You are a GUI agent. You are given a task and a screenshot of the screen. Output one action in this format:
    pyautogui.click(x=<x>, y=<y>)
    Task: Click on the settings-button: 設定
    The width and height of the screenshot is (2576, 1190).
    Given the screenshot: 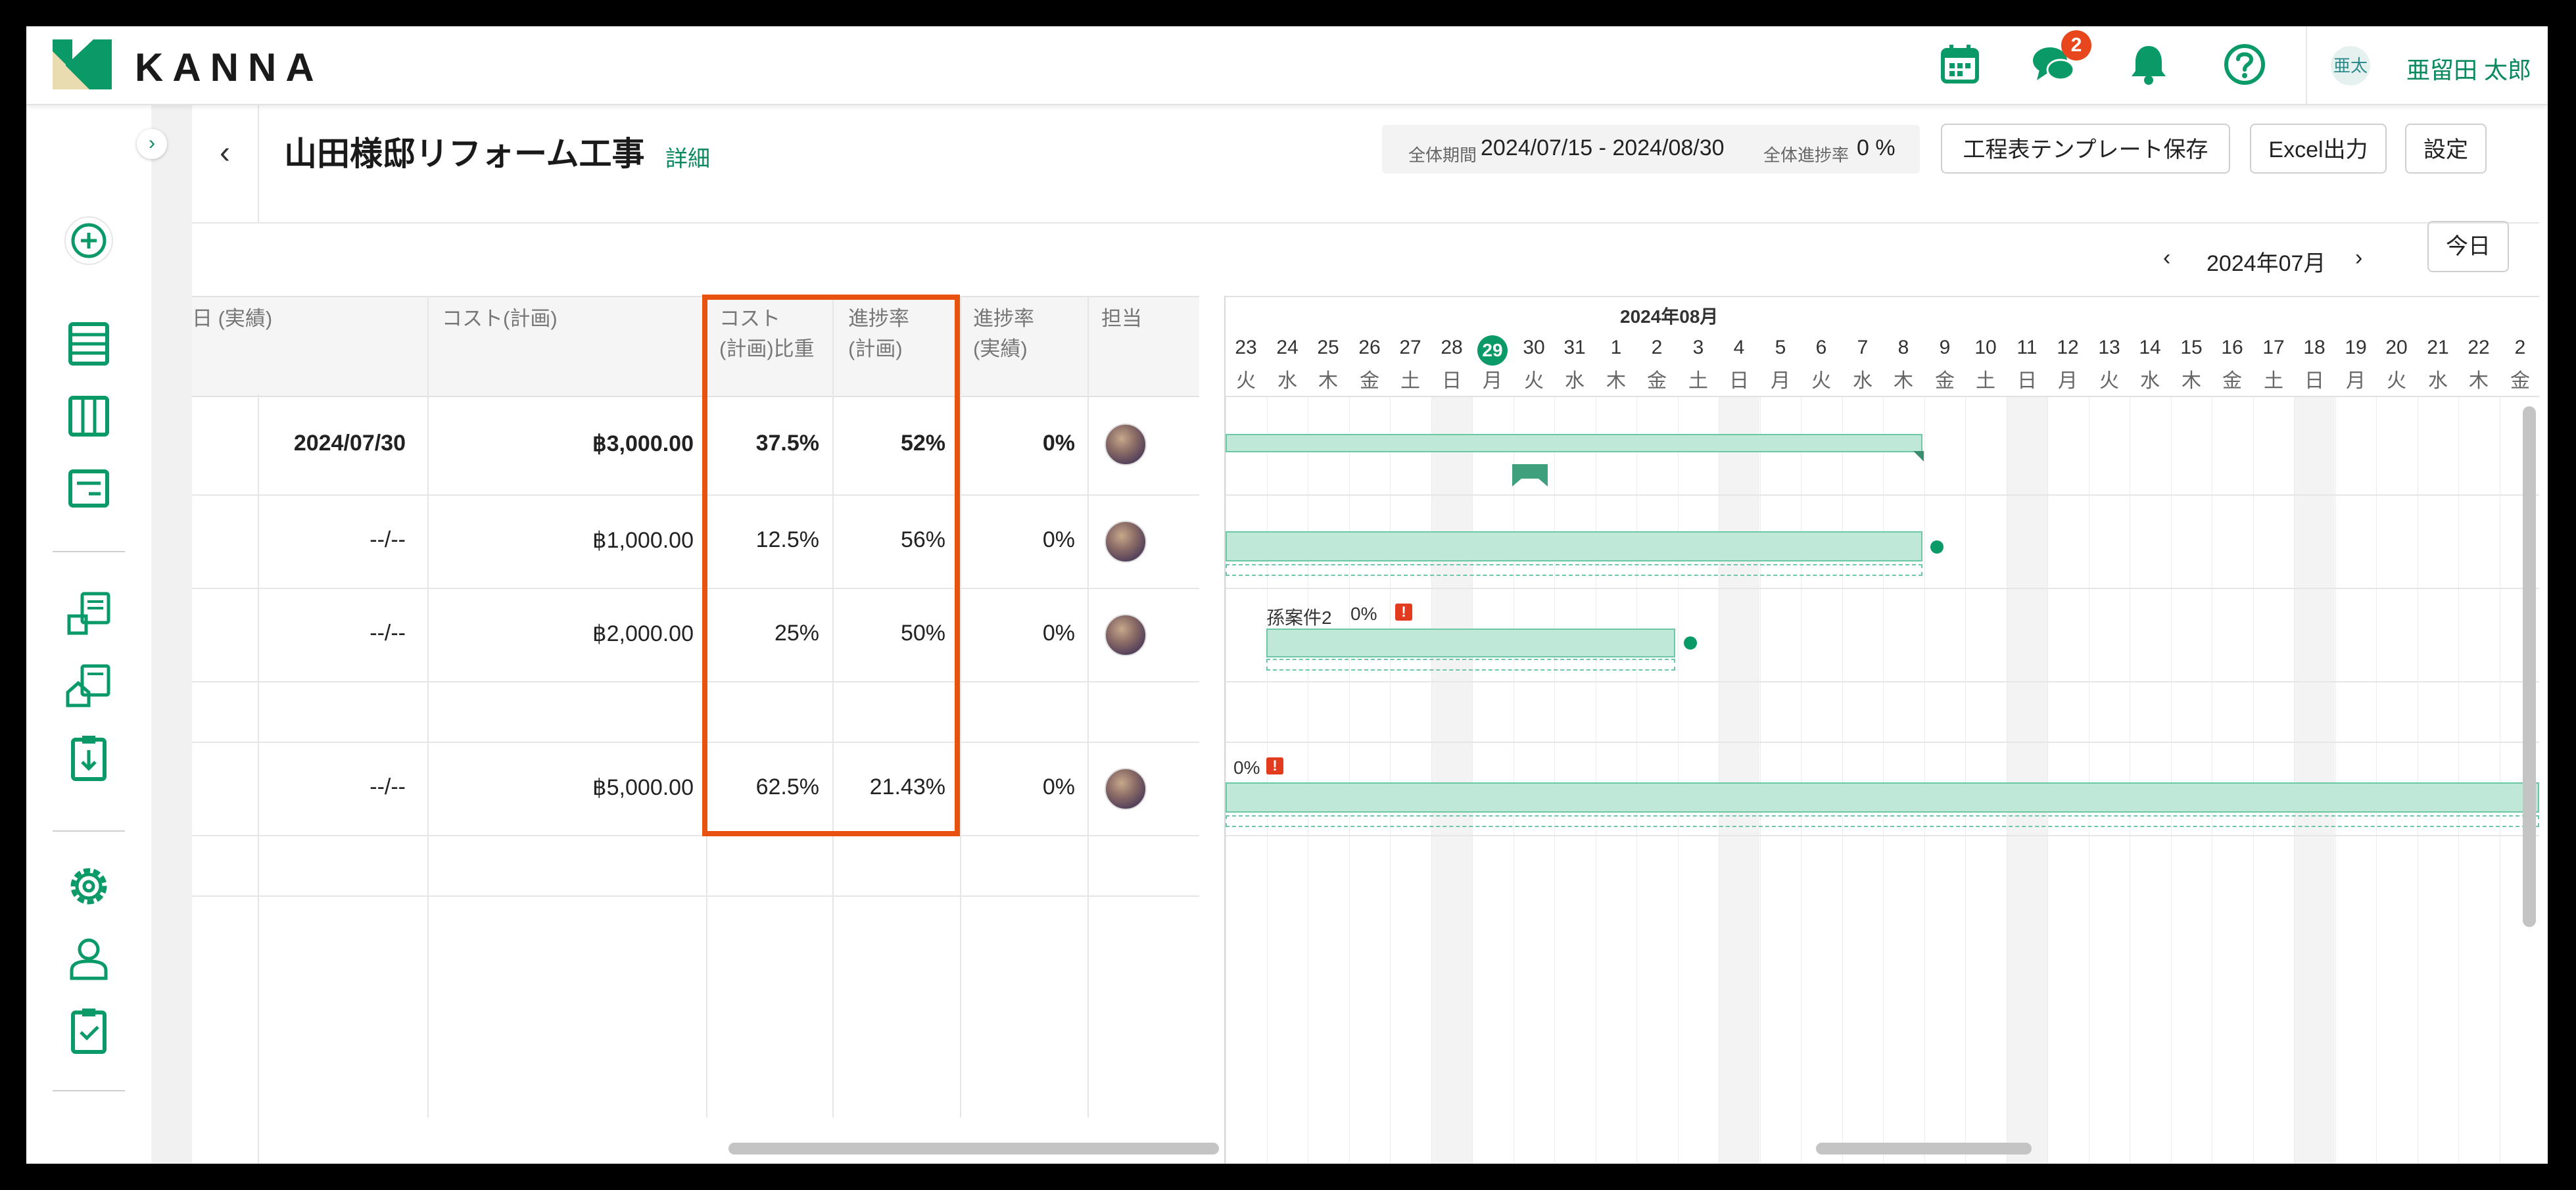 What is the action you would take?
    pyautogui.click(x=2446, y=149)
    